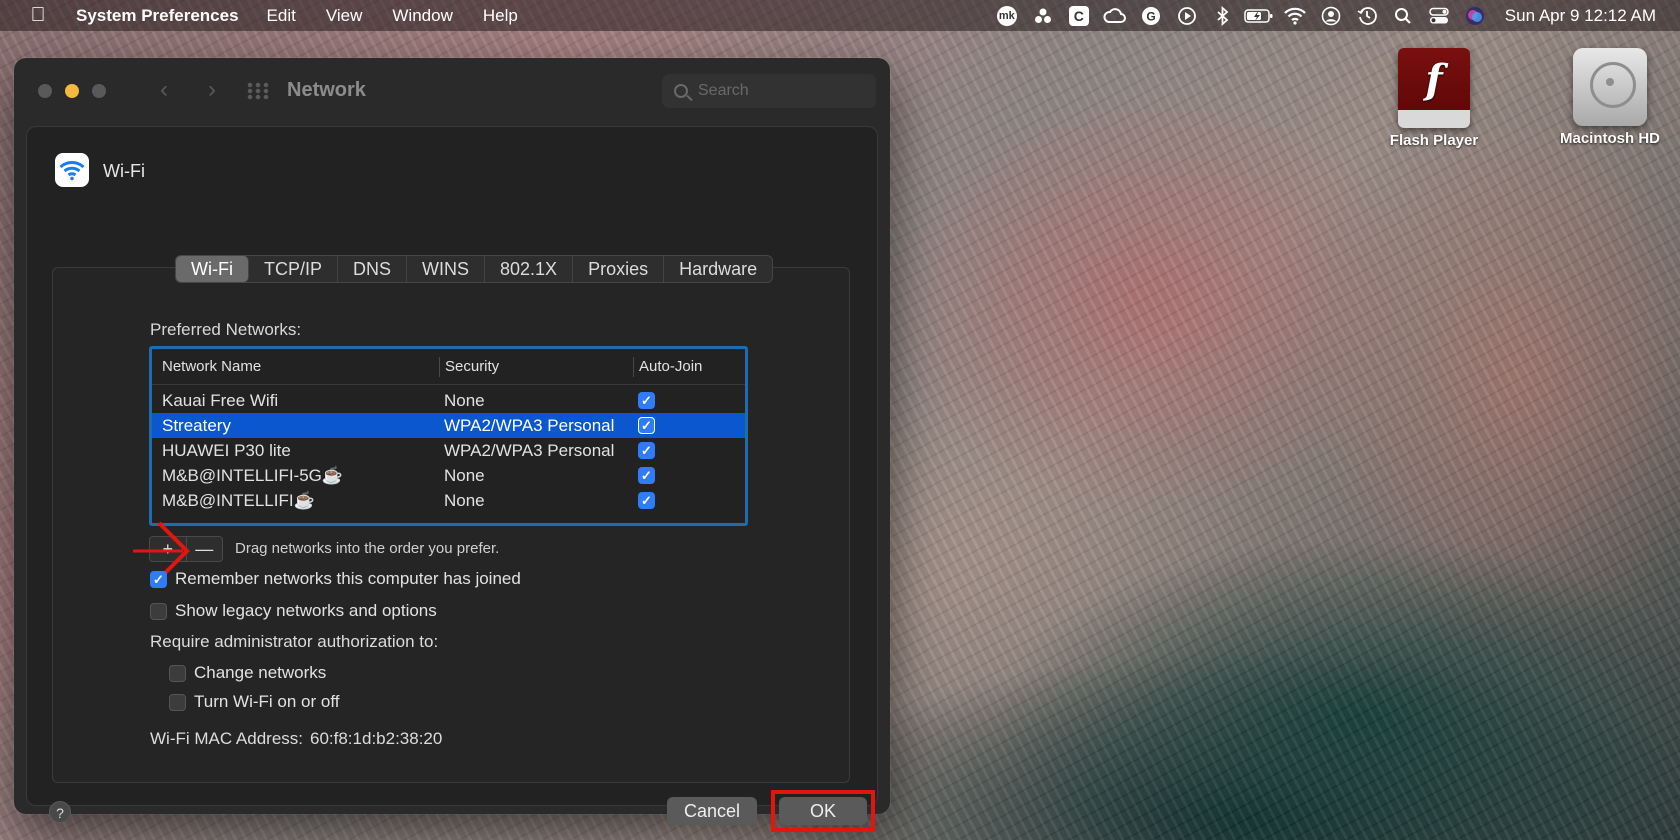 Image resolution: width=1680 pixels, height=840 pixels. What do you see at coordinates (1079, 15) in the screenshot?
I see `c-icon: C` at bounding box center [1079, 15].